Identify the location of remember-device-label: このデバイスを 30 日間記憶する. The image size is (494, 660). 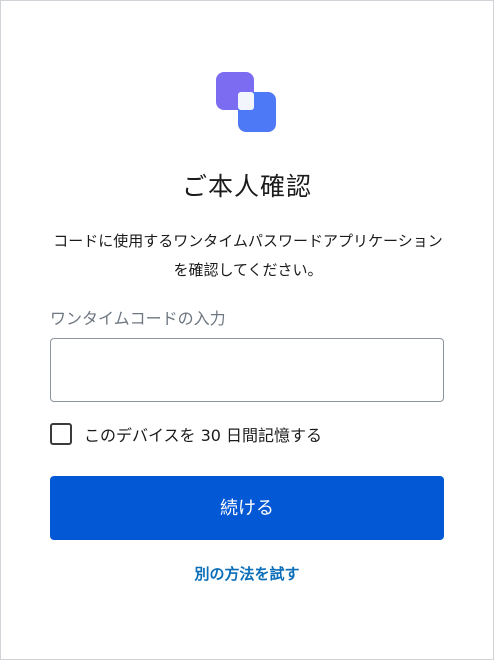
(203, 434).